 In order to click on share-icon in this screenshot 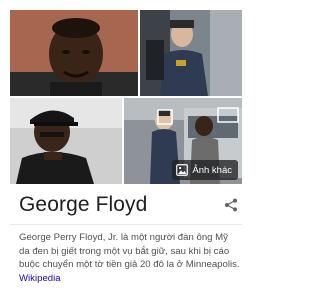, I will do `click(231, 205)`.